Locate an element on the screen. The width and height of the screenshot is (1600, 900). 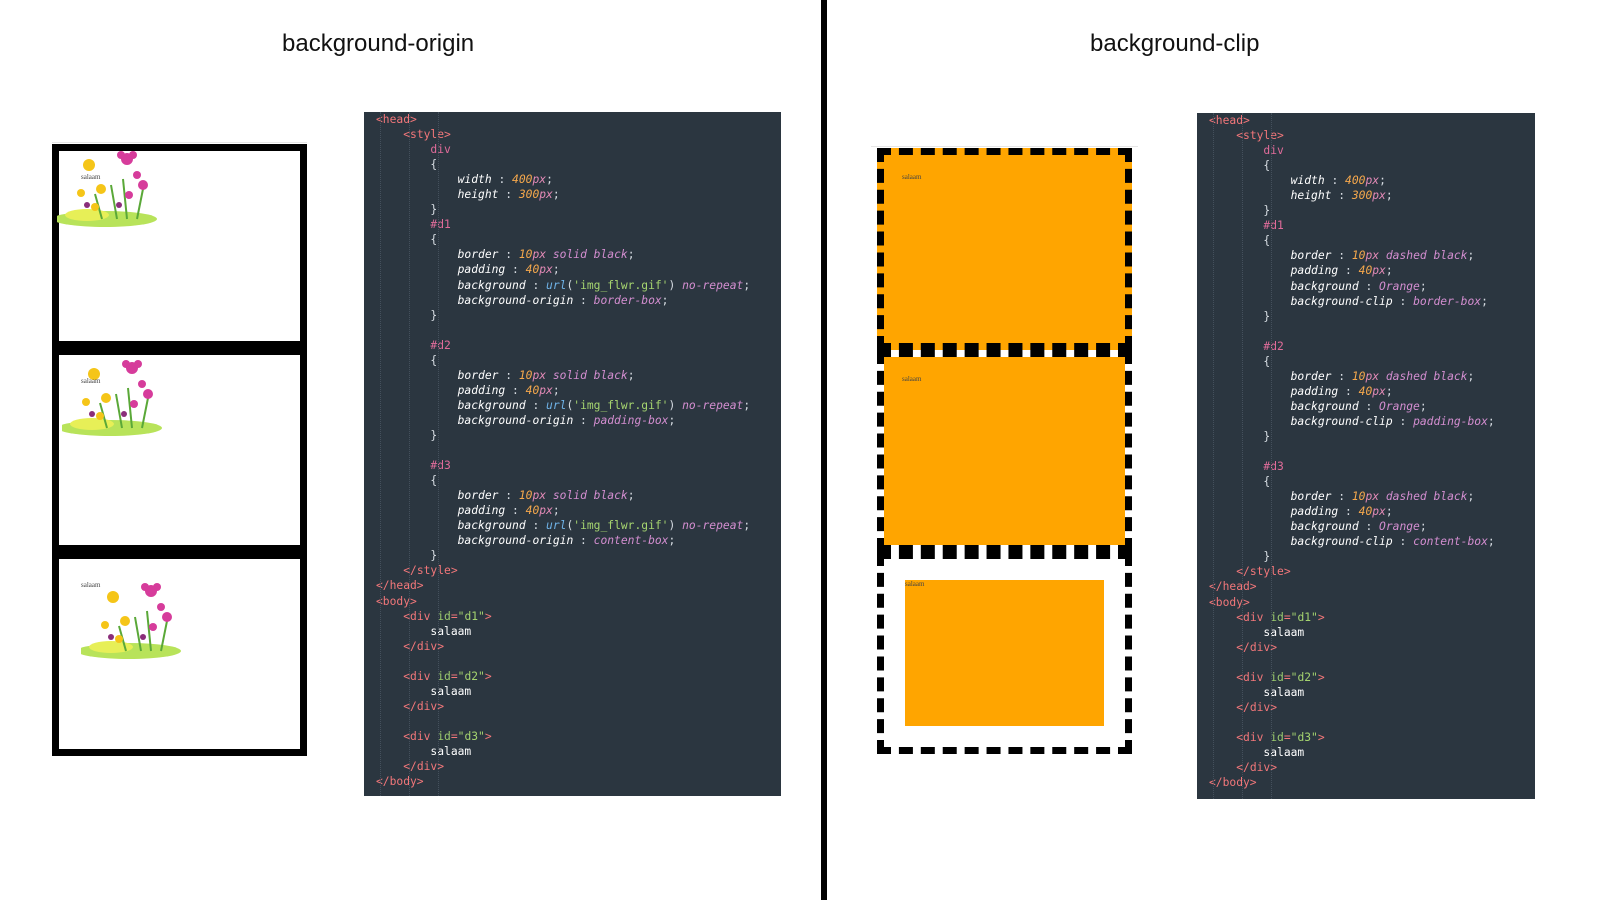
code-token: </body> is located at coordinates (400, 782).